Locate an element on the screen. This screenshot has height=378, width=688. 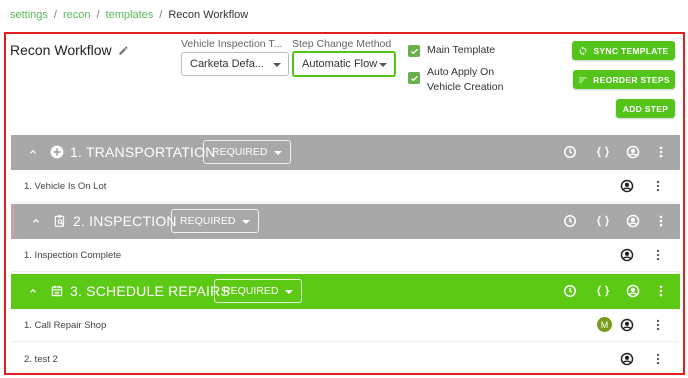
page-title: Recon Workflow is located at coordinates (69, 50).